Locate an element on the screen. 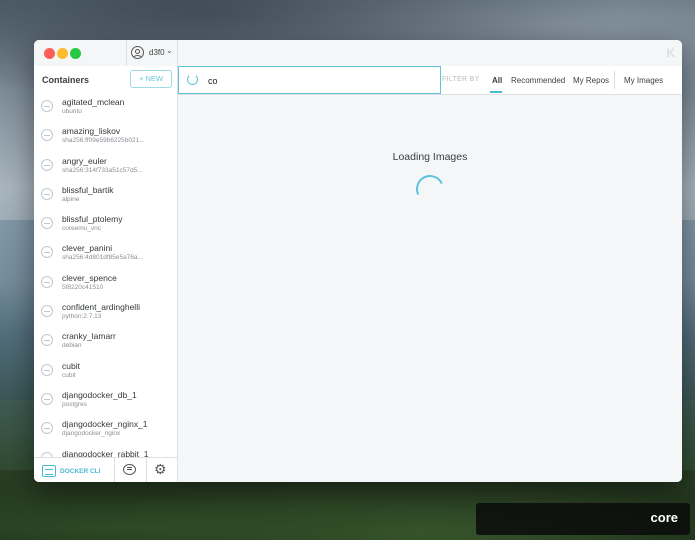 The width and height of the screenshot is (695, 540). user-avatar-icon is located at coordinates (137, 52).